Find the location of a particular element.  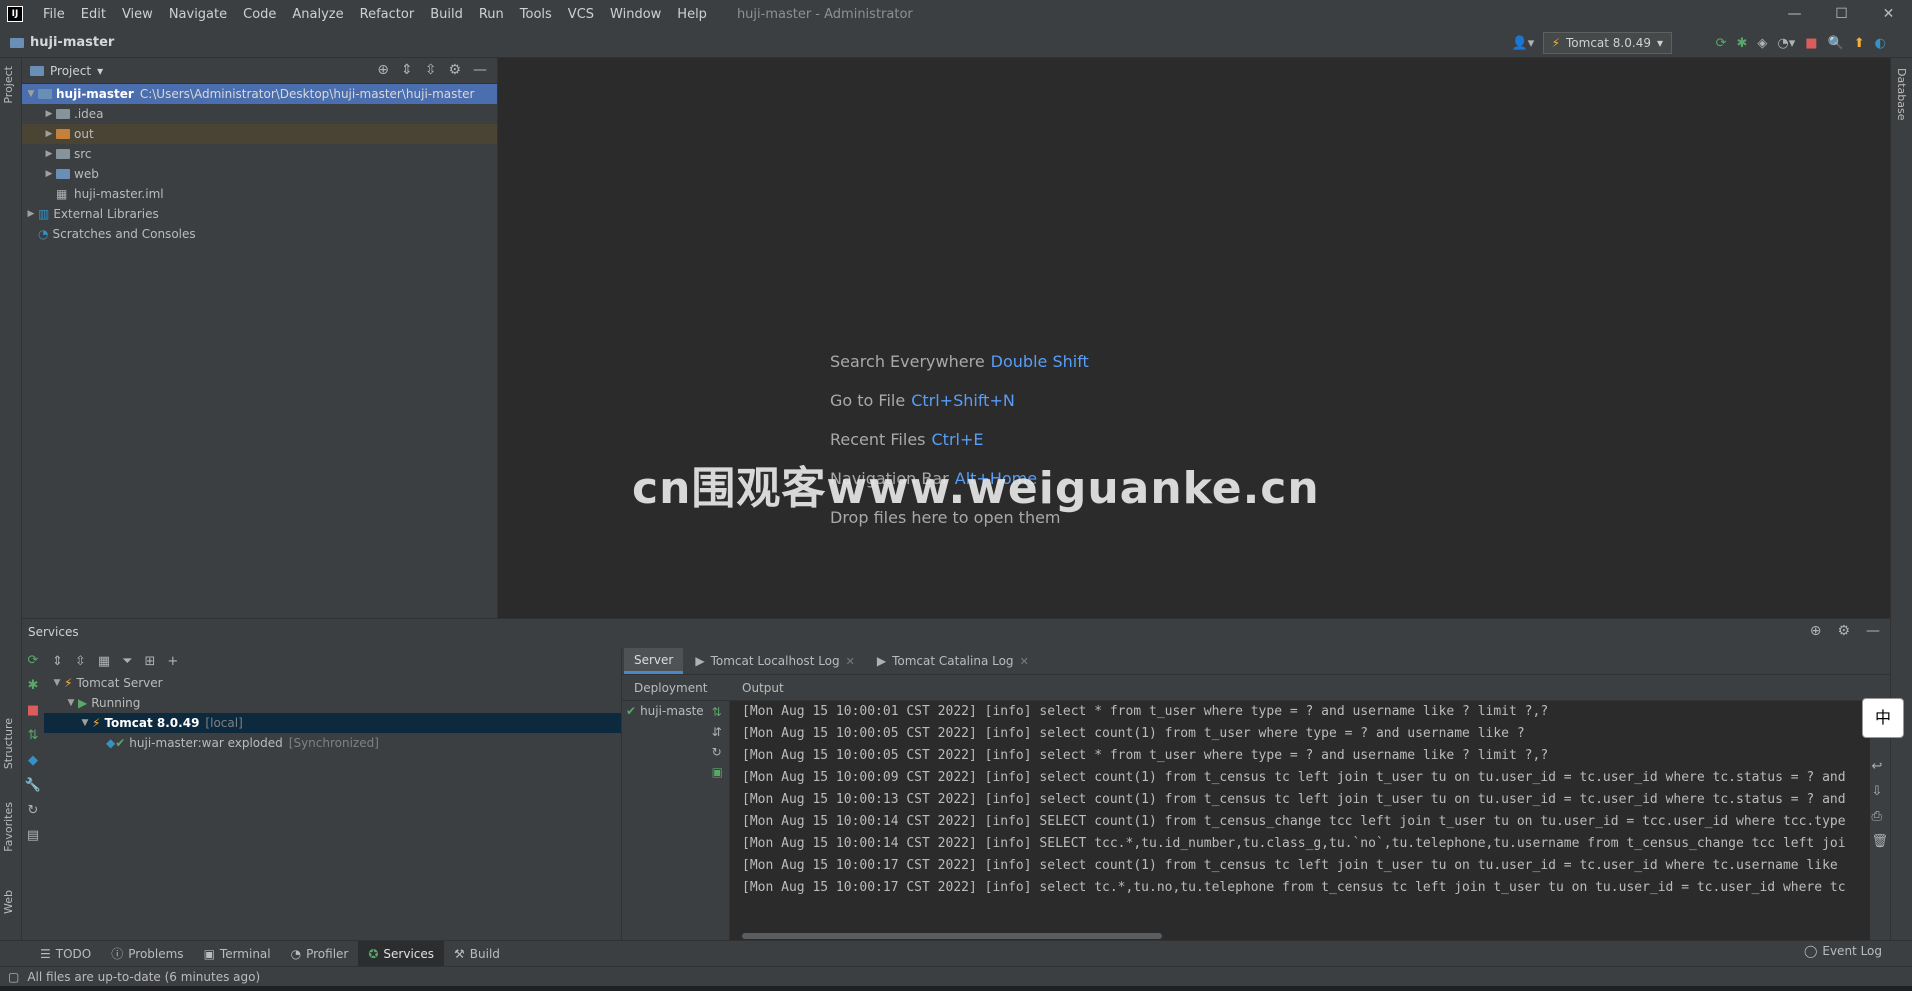

profile-icon: ◔▾ is located at coordinates (1786, 43).